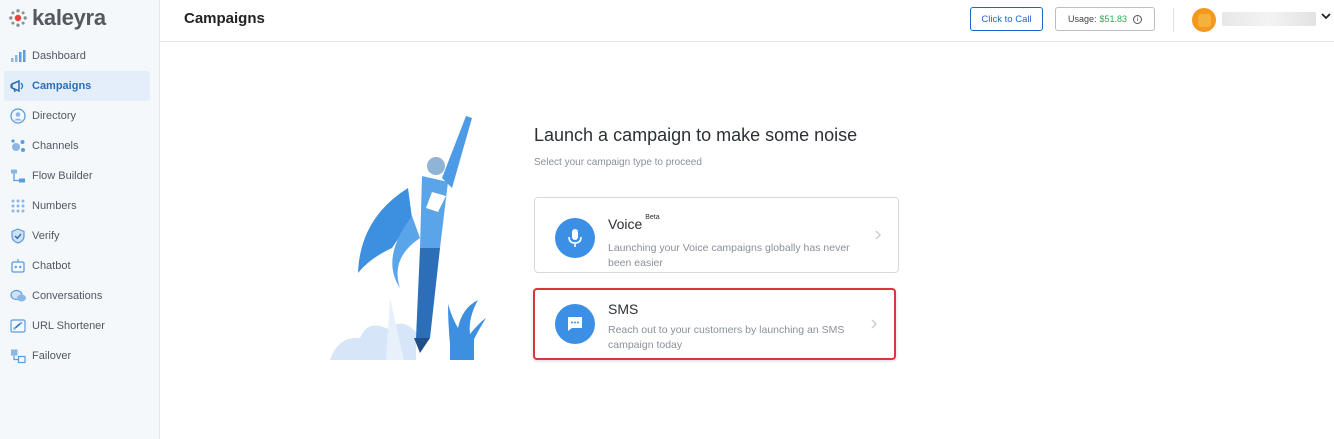  Describe the element at coordinates (18, 266) in the screenshot. I see `bot-icon` at that location.